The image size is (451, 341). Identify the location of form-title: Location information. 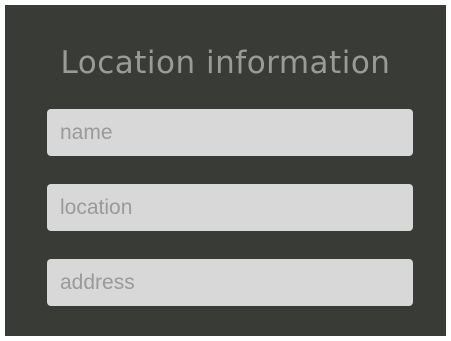
(225, 63).